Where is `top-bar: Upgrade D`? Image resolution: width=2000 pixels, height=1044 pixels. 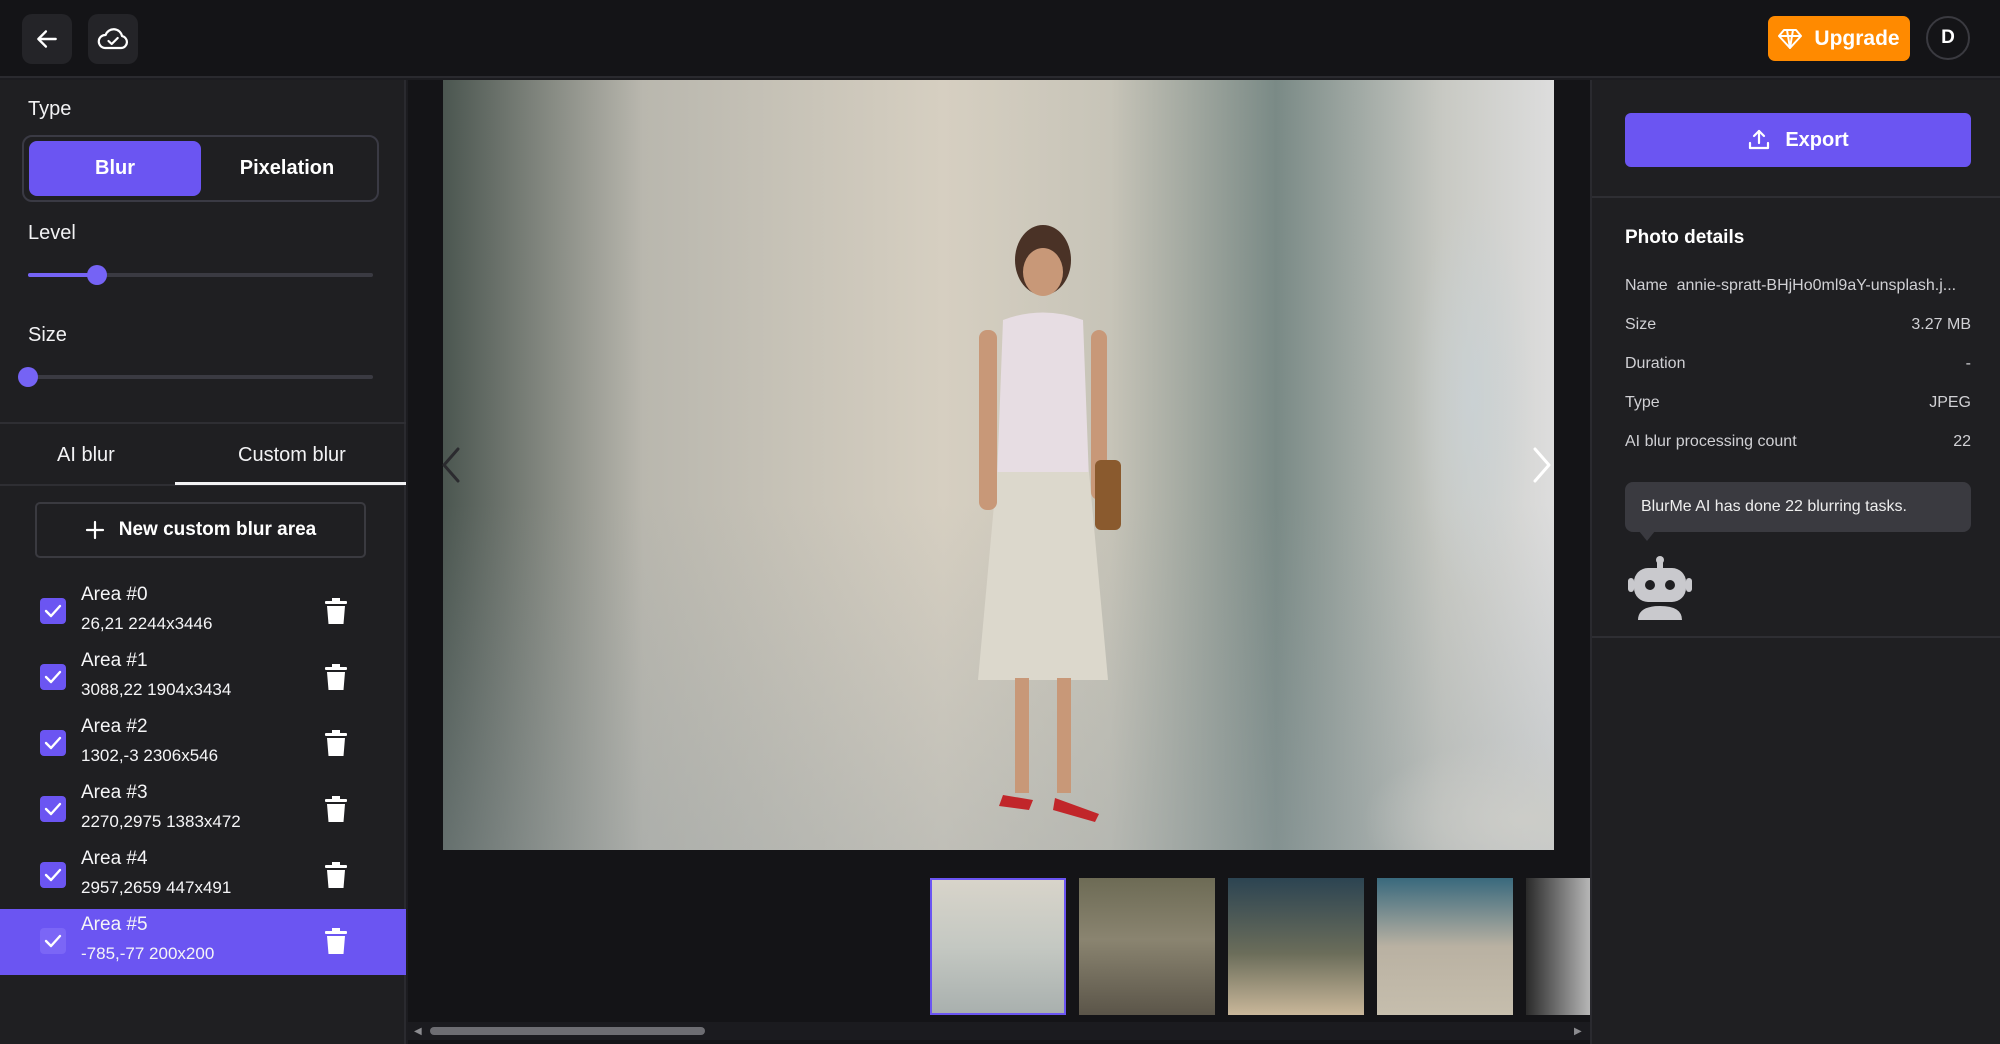
top-bar: Upgrade D is located at coordinates (1000, 39).